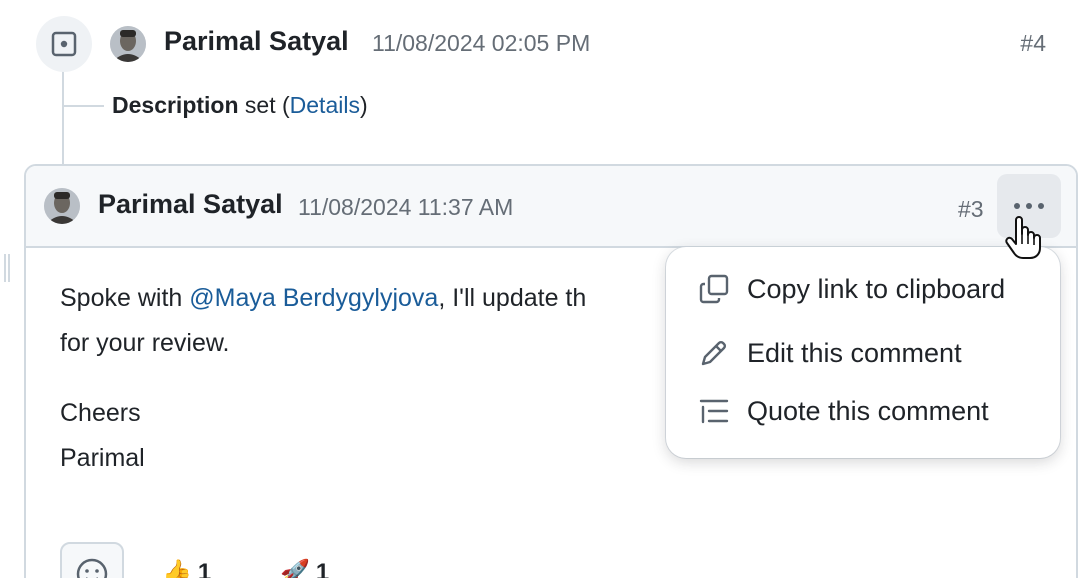 Image resolution: width=1090 pixels, height=578 pixels. Describe the element at coordinates (1023, 237) in the screenshot. I see `hand-cursor-icon` at that location.